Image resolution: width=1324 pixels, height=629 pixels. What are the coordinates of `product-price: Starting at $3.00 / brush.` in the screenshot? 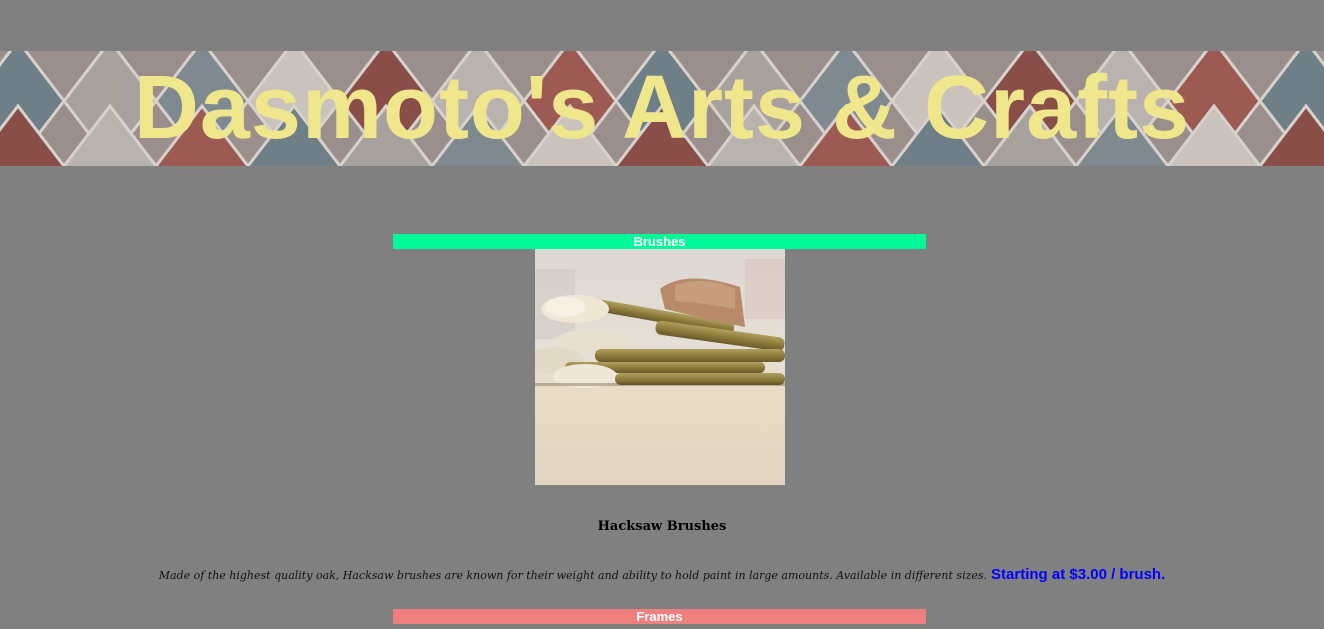 It's located at (1078, 574).